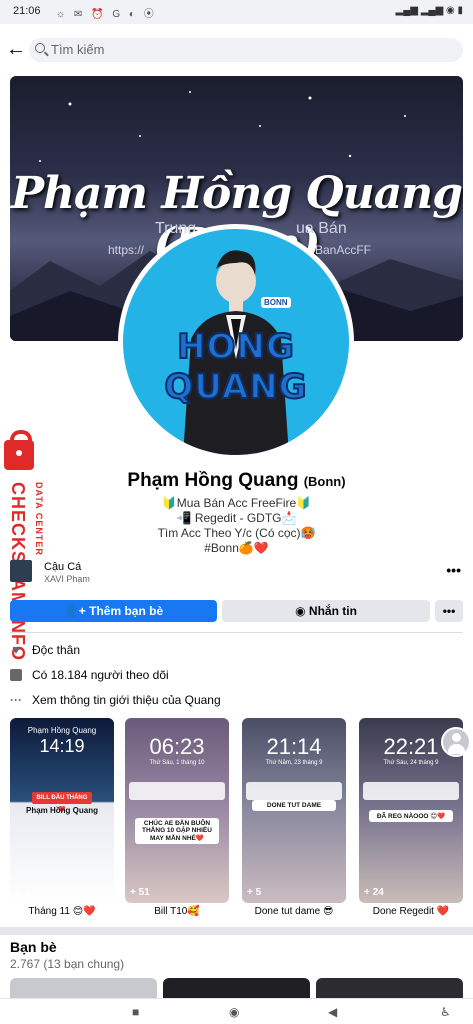 This screenshot has height=1024, width=473. I want to click on message-button: ◉ Nhắn tin, so click(326, 611).